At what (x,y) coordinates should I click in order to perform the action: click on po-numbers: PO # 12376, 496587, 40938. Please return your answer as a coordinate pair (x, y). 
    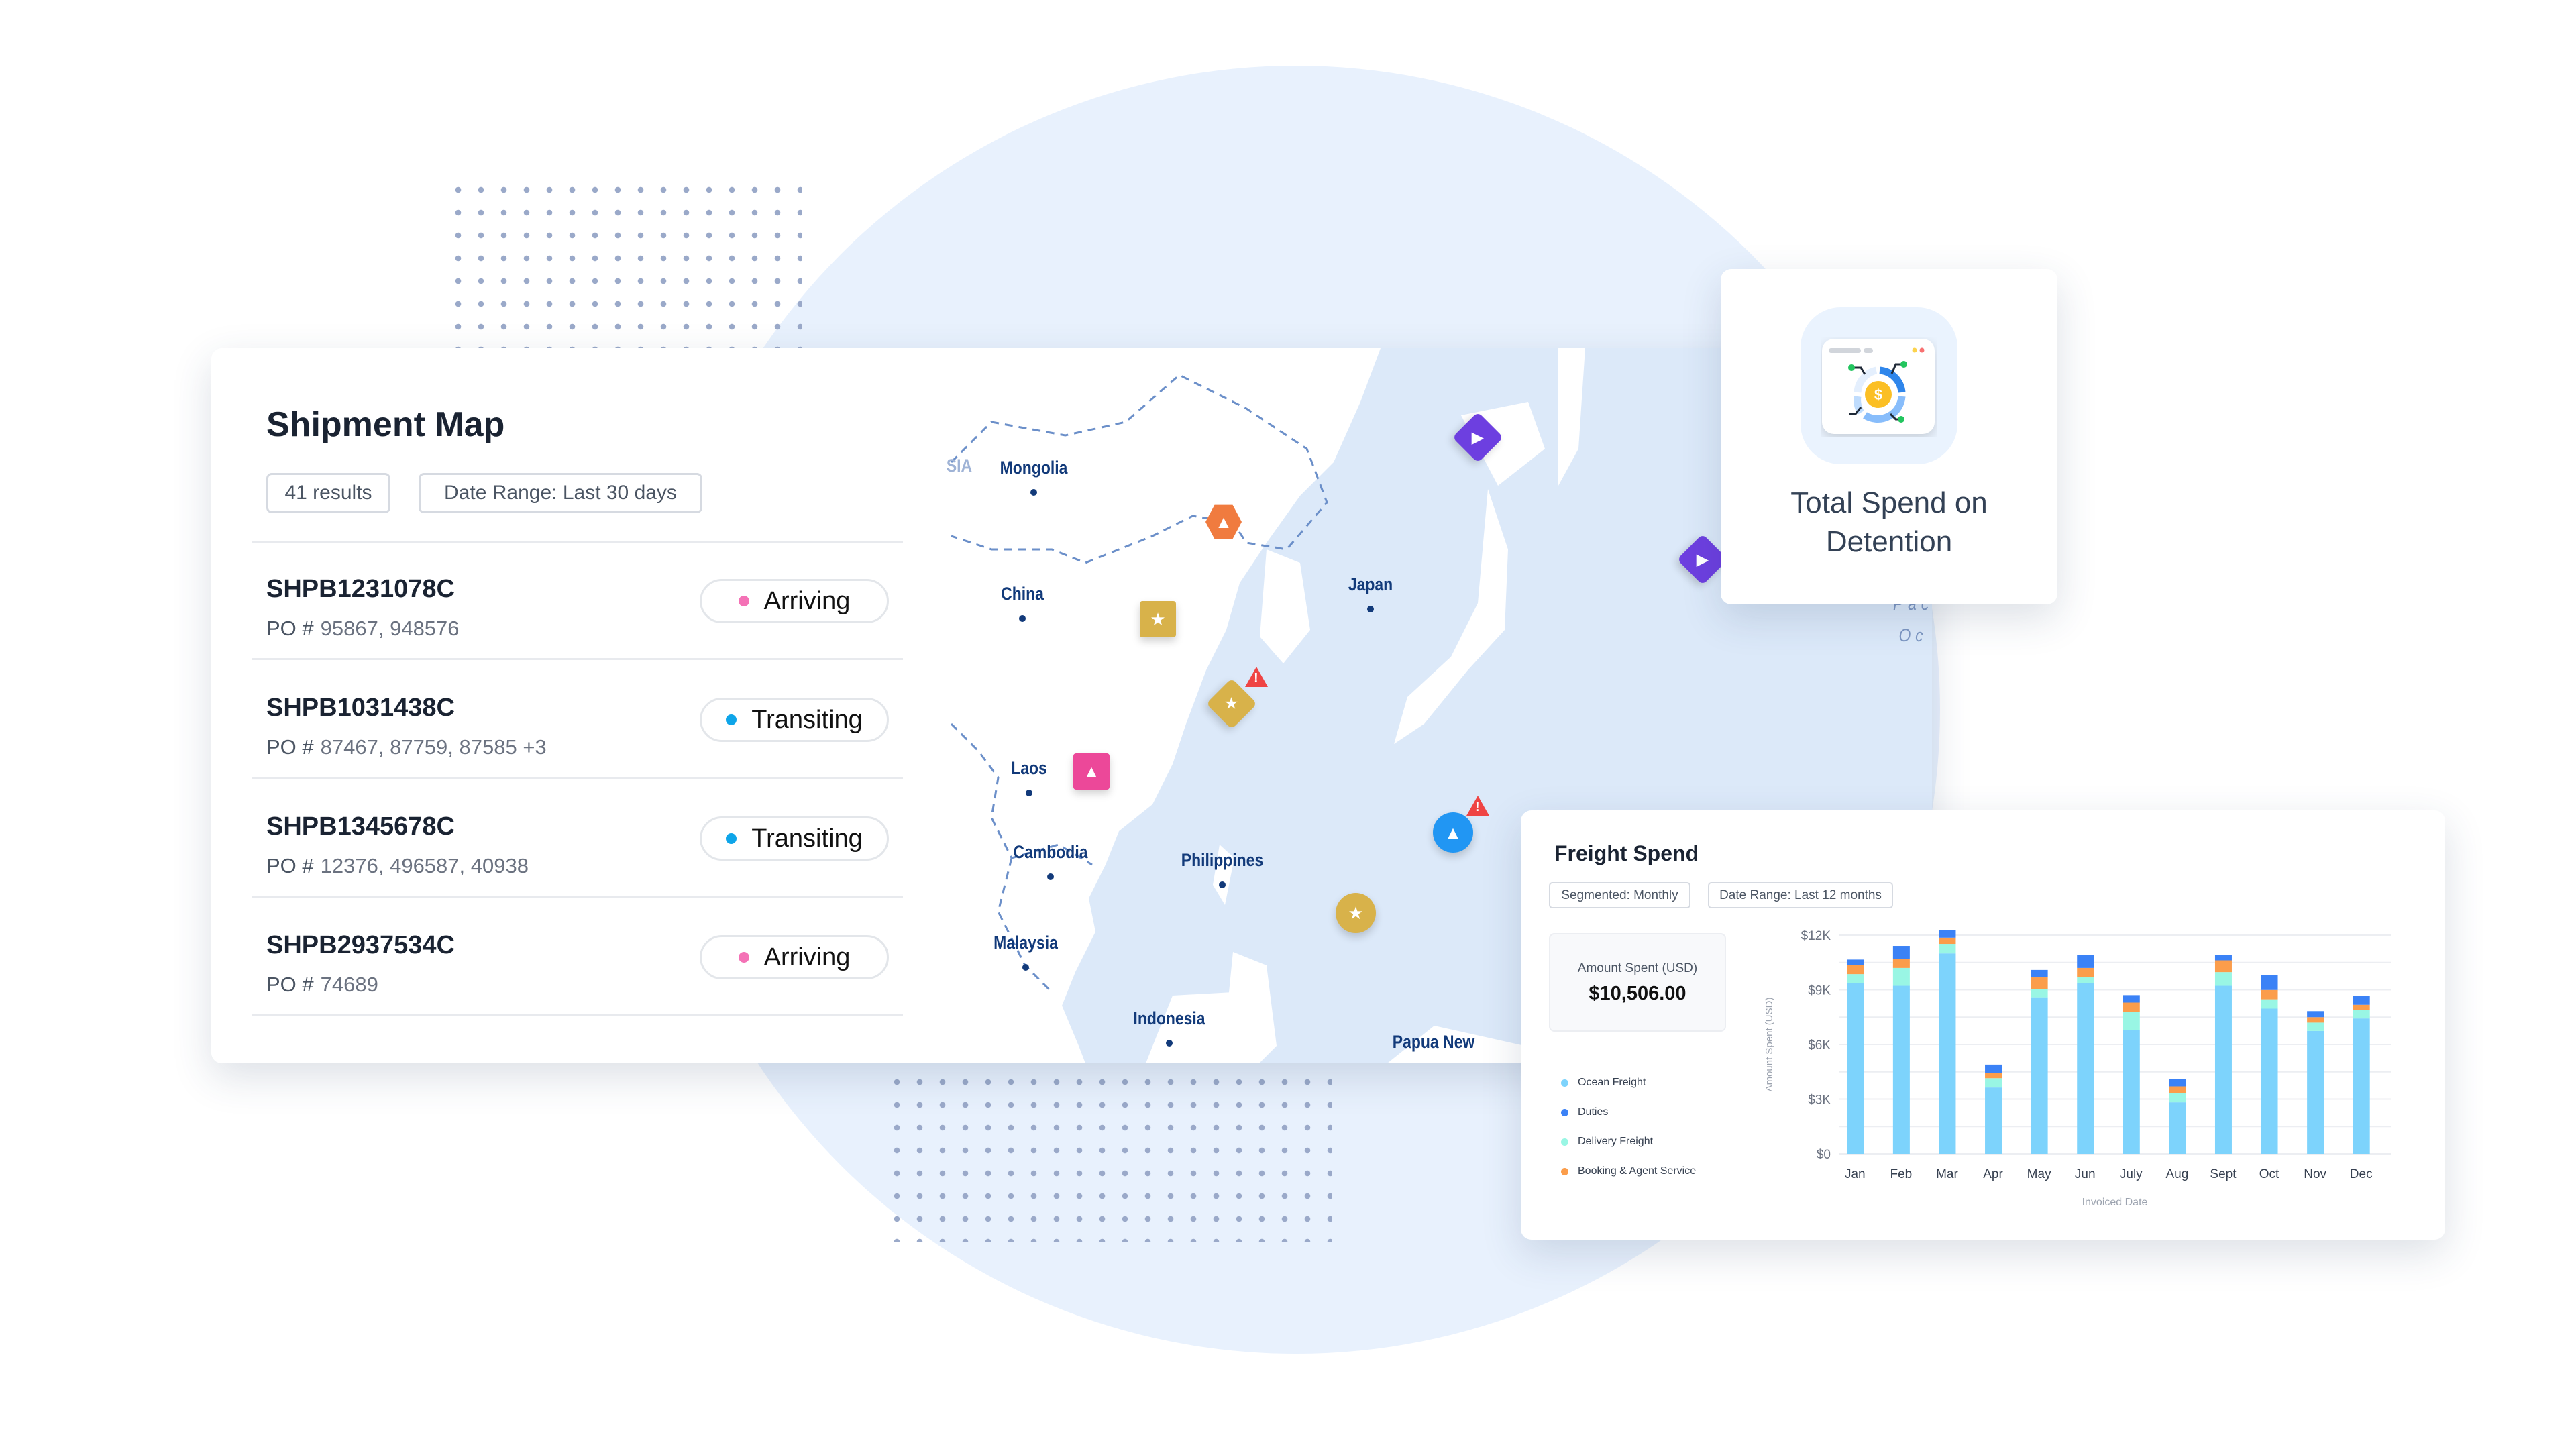
    Looking at the image, I should click on (397, 866).